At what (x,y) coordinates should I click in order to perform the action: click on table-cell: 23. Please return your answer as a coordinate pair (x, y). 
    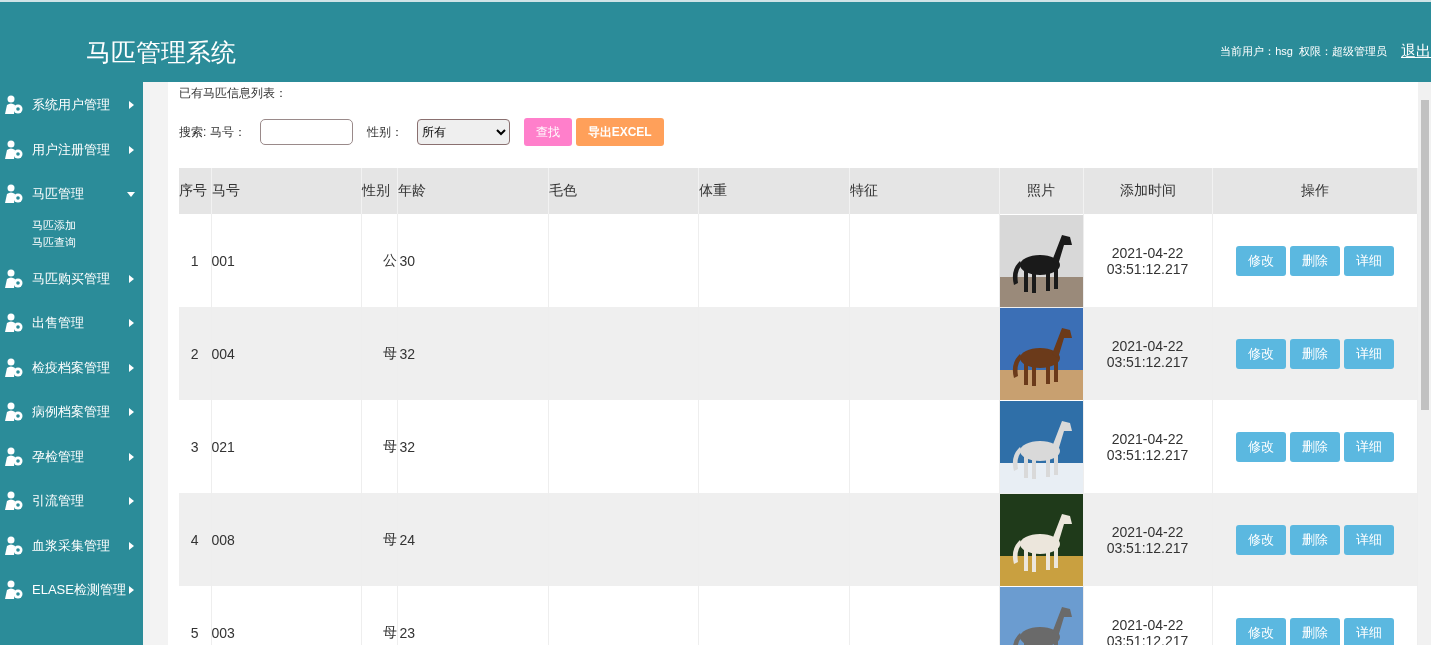
    Looking at the image, I should click on (472, 615).